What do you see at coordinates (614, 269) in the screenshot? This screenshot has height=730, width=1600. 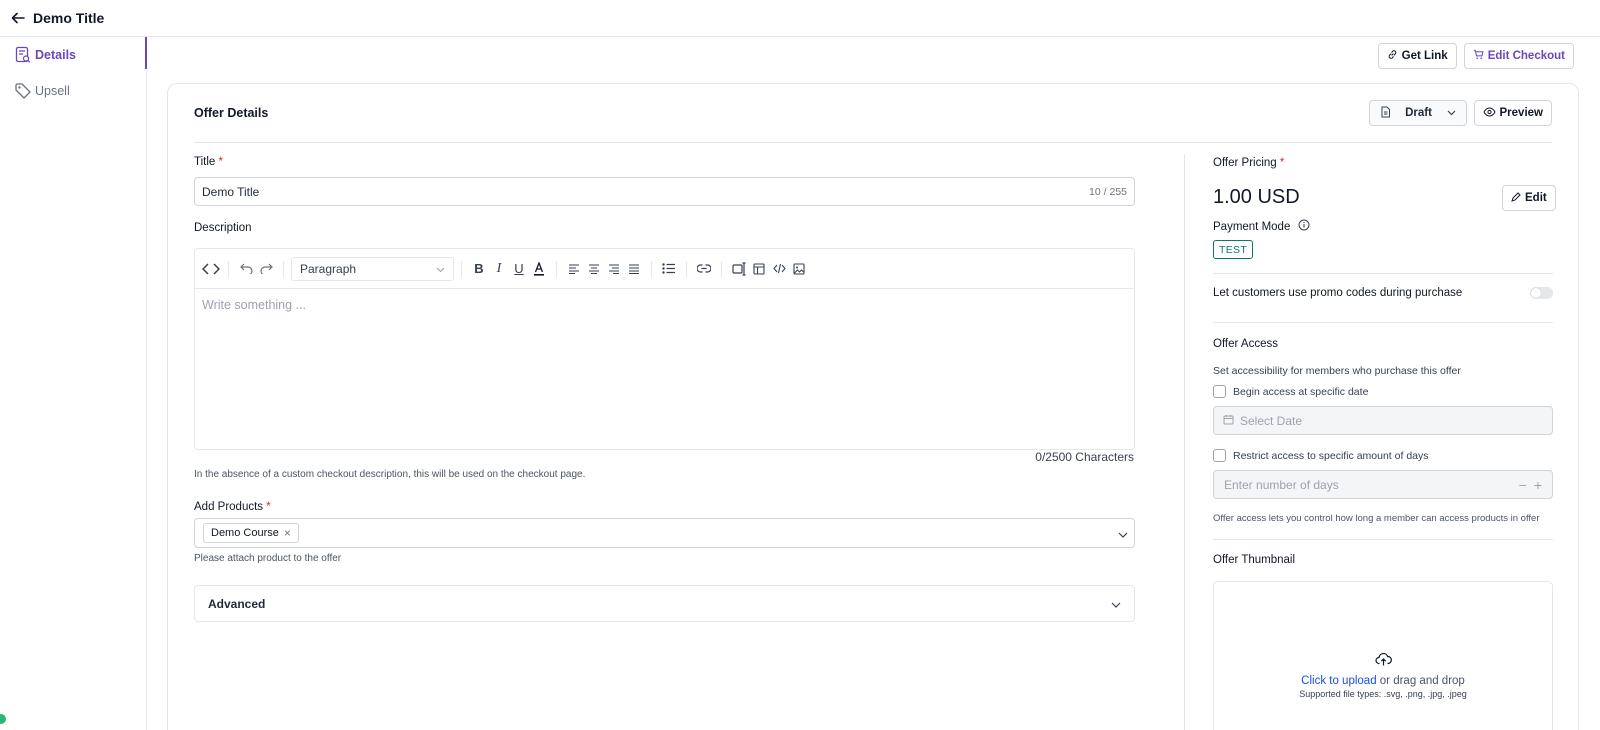 I see `align-right-icon` at bounding box center [614, 269].